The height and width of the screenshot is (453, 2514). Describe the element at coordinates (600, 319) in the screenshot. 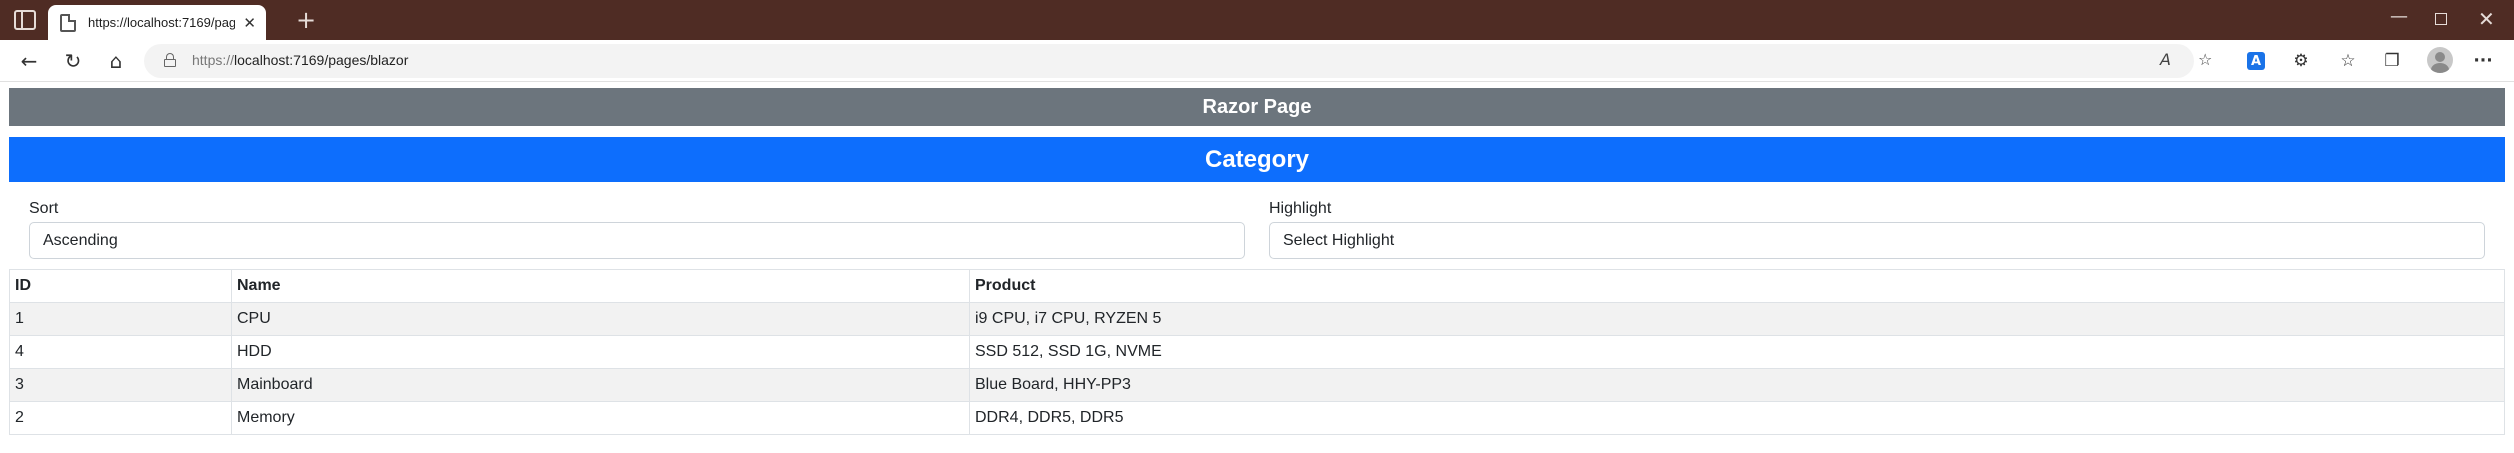

I see `cell-name: CPU` at that location.